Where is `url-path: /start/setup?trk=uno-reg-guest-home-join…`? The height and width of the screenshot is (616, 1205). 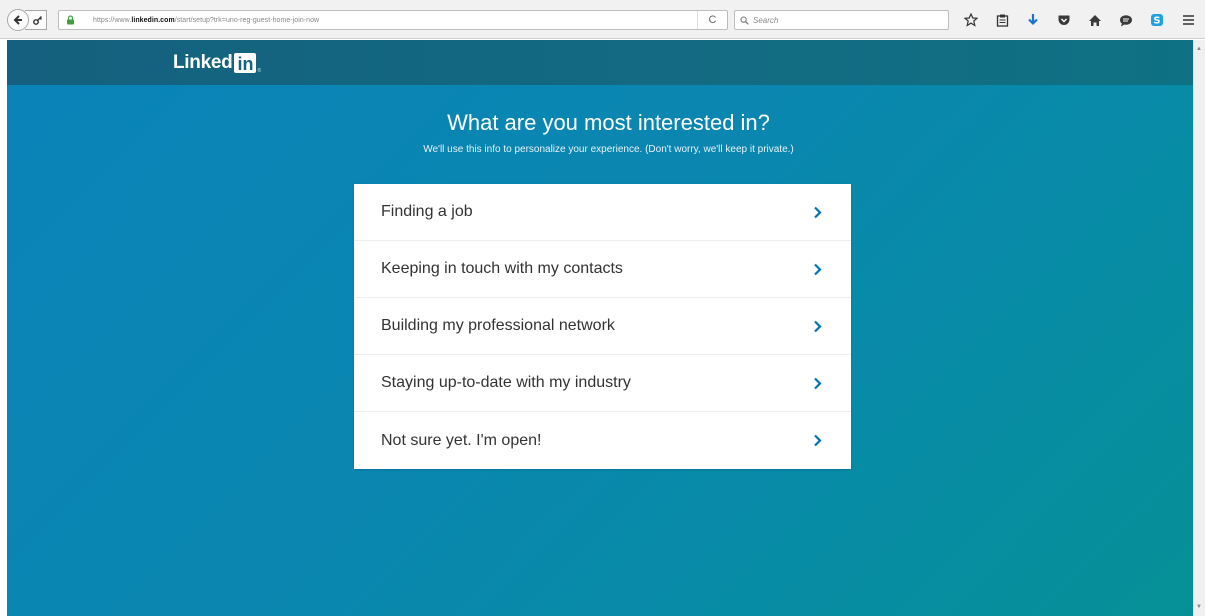
url-path: /start/setup?trk=uno-reg-guest-home-join… is located at coordinates (247, 20).